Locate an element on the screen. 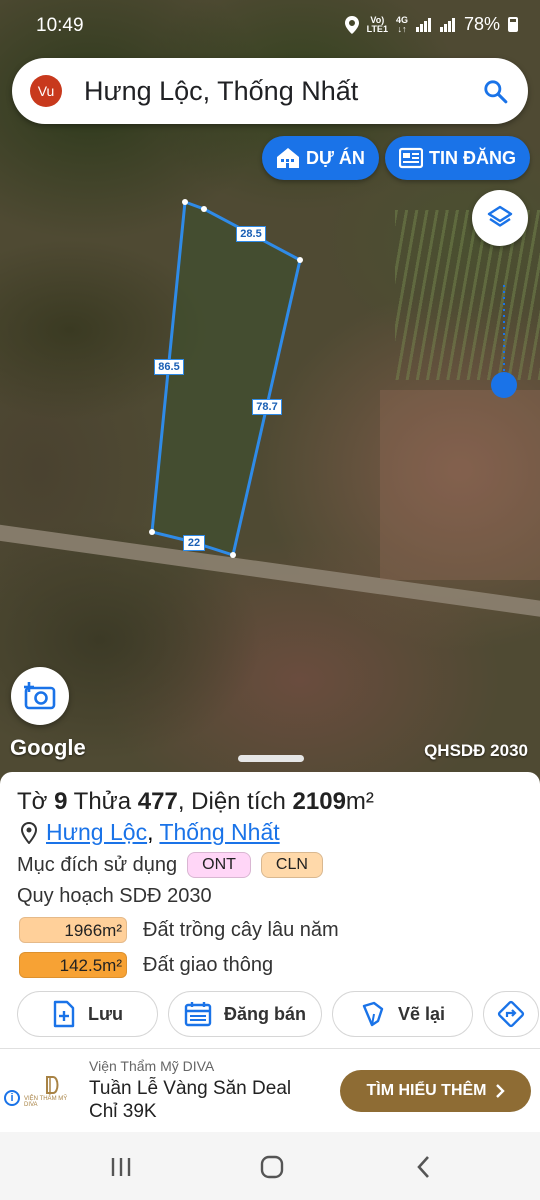  calendar-icon is located at coordinates (198, 1014).